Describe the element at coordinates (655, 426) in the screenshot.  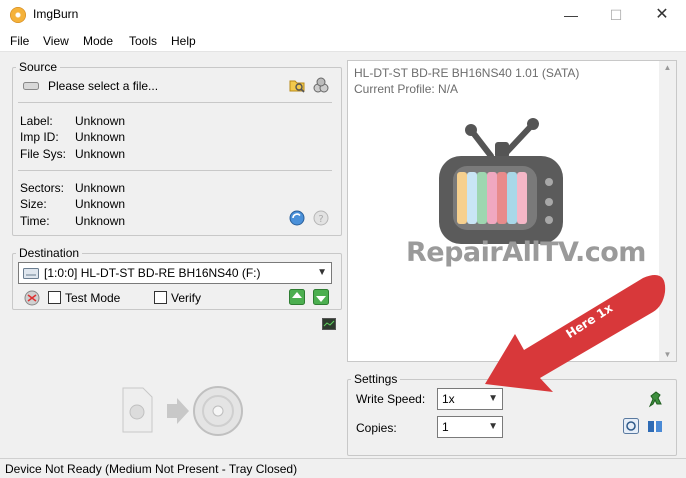
I see `book-help-icon` at that location.